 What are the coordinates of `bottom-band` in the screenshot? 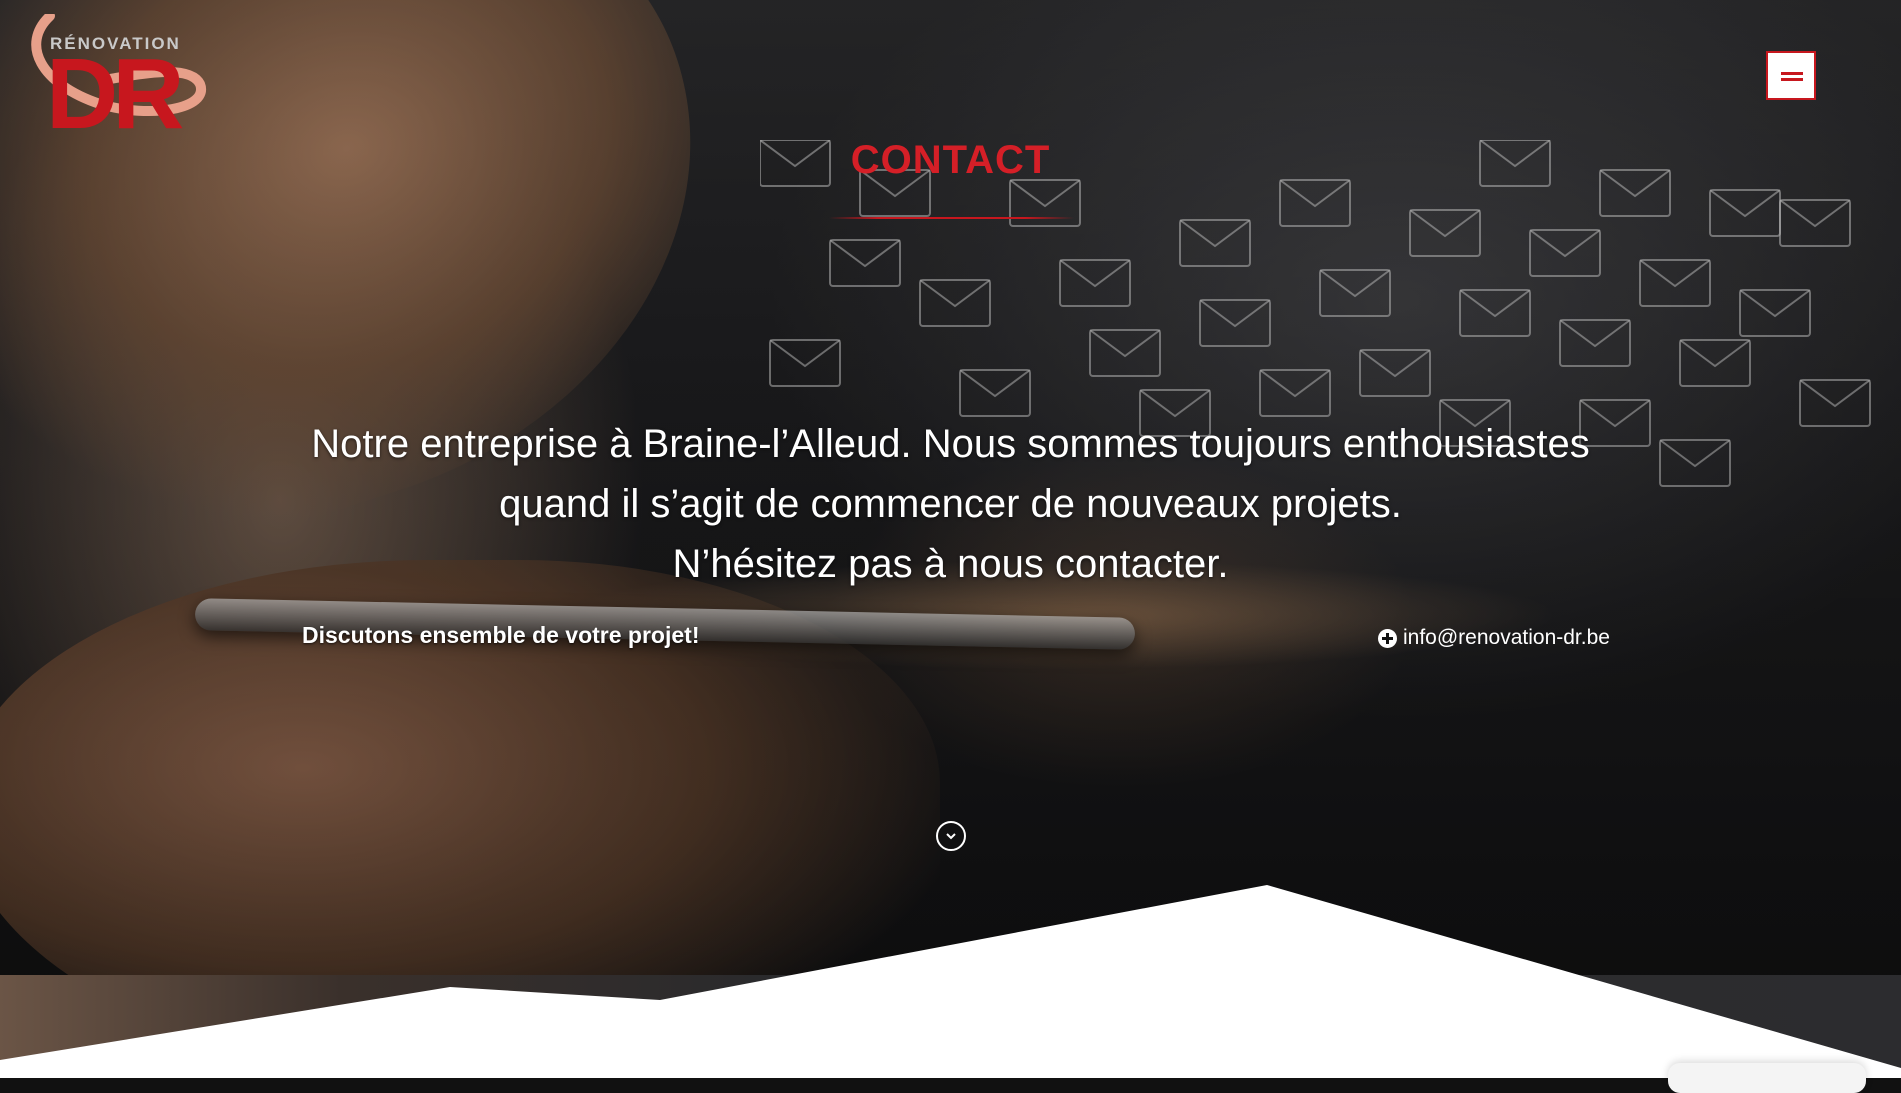 It's located at (950, 1026).